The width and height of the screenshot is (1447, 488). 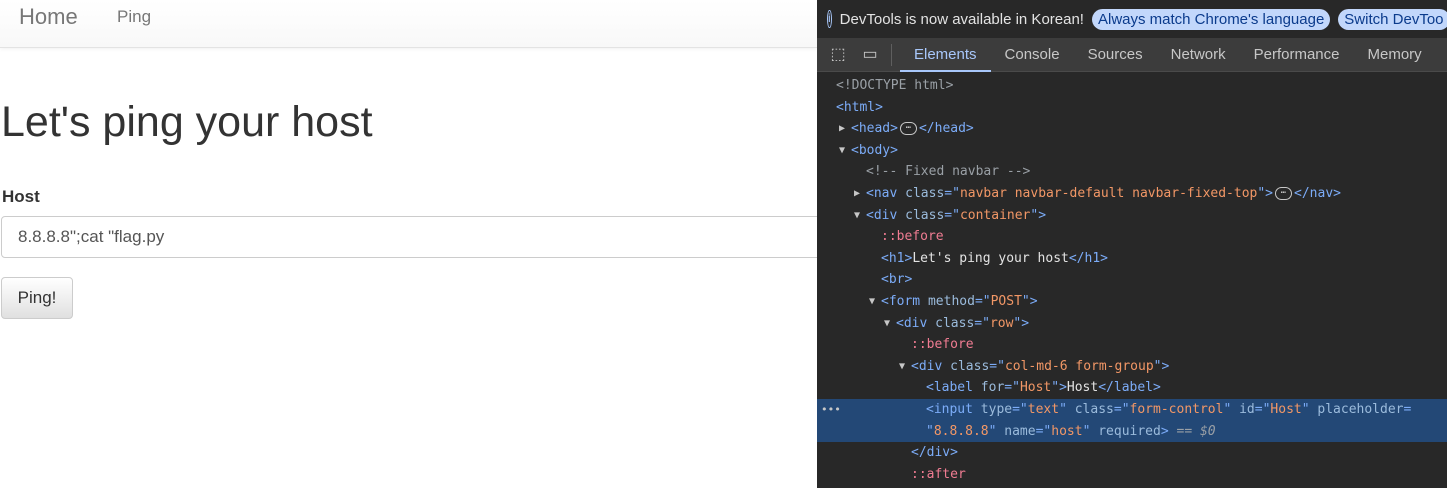 What do you see at coordinates (1079, 366) in the screenshot?
I see `dom-token: col-md-6 form-group` at bounding box center [1079, 366].